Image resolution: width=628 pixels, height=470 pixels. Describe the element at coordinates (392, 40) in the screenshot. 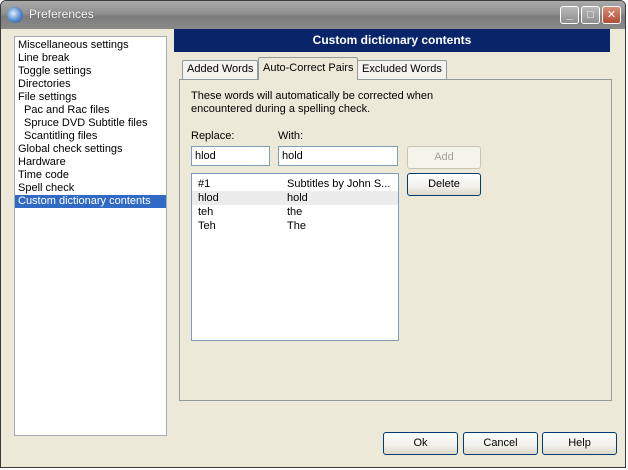

I see `panel-title: Custom dictionary contents` at that location.